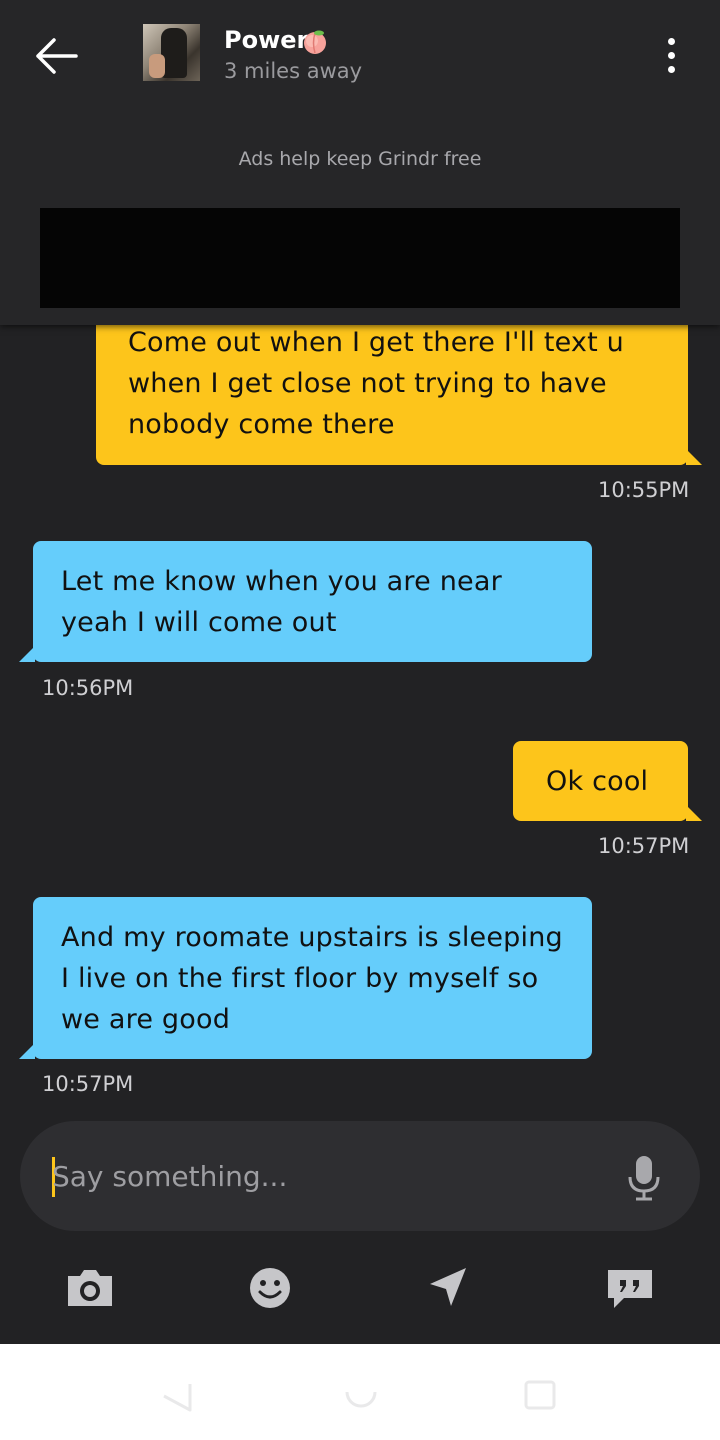 This screenshot has width=720, height=1440. I want to click on location-icon, so click(448, 1288).